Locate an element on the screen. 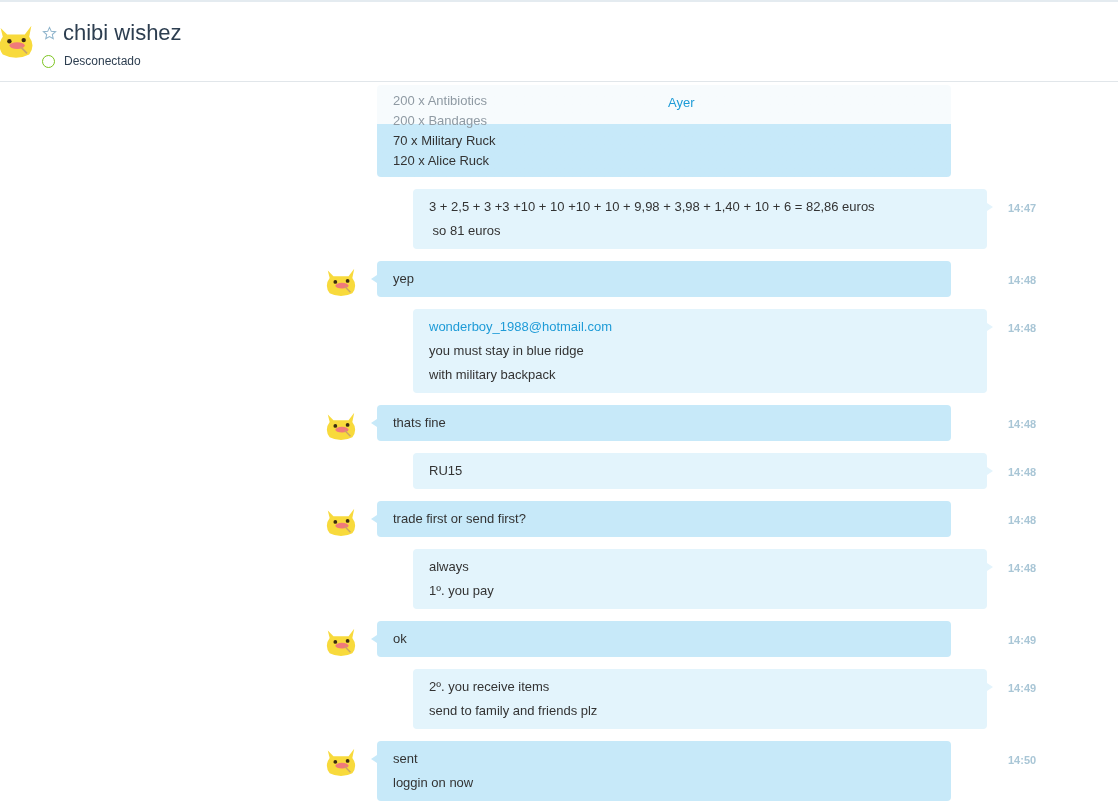 The width and height of the screenshot is (1118, 807). message-time: 14:47 is located at coordinates (1022, 208).